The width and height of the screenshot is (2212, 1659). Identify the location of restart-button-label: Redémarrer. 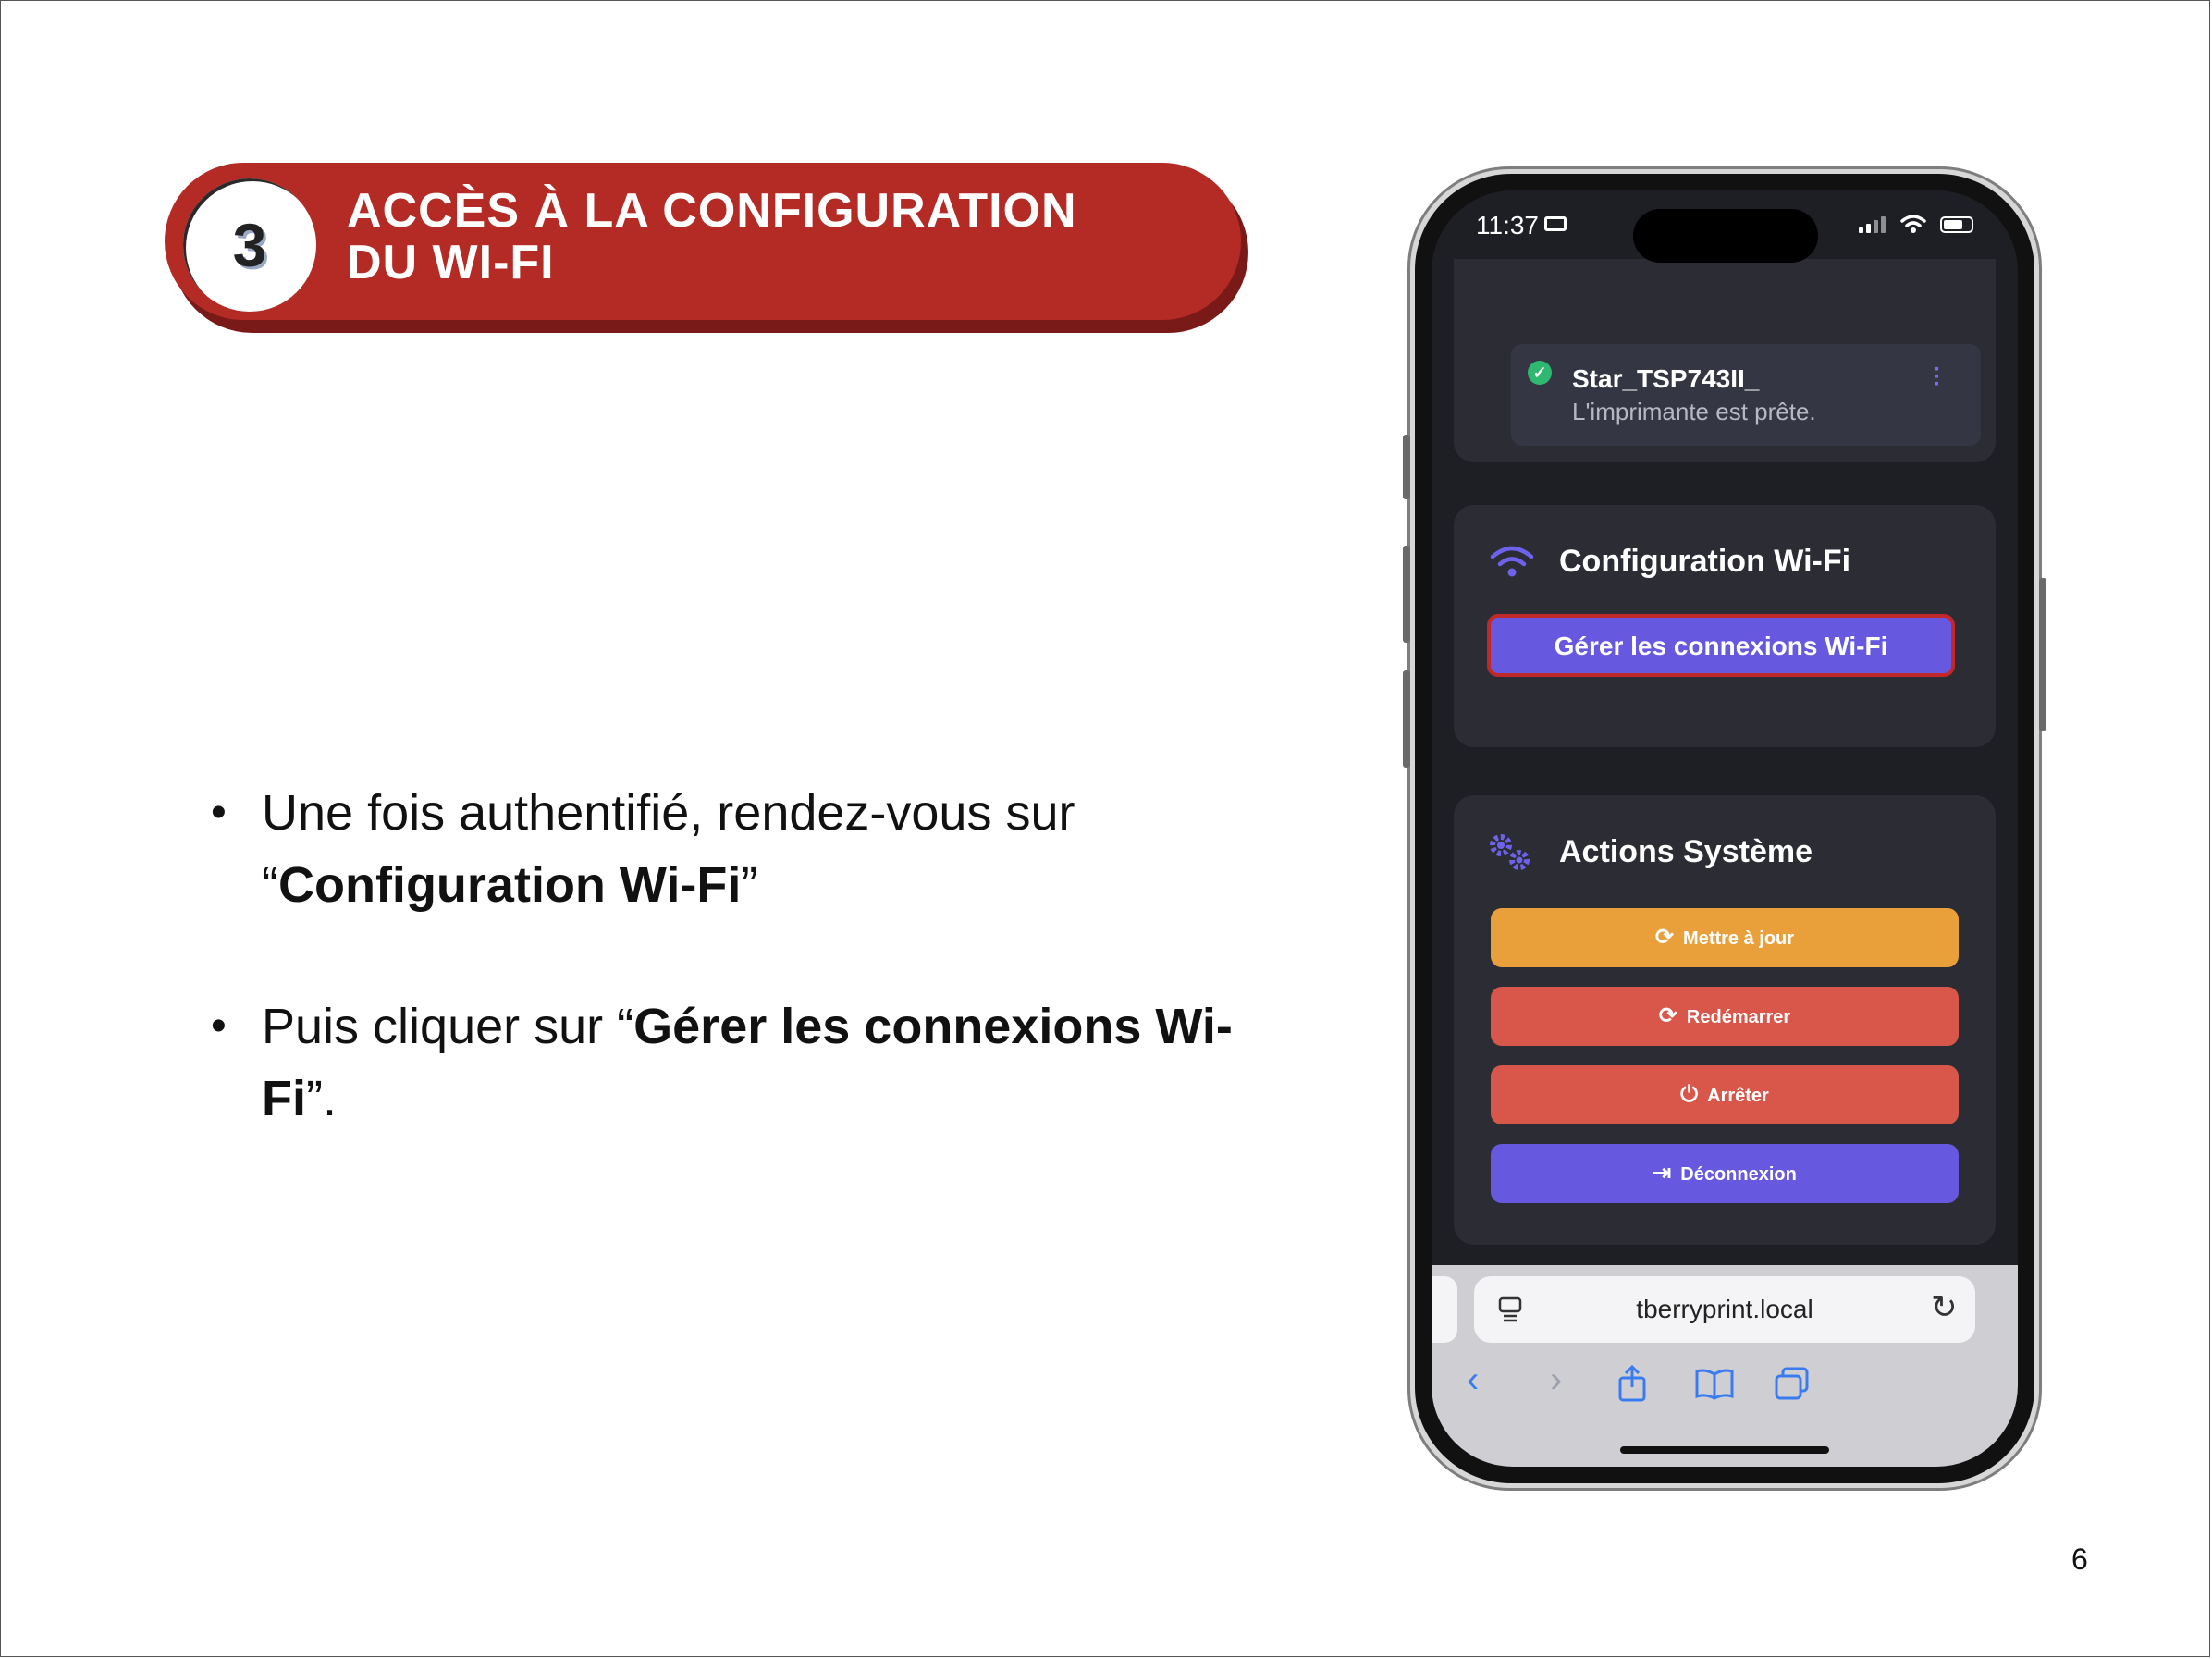
(1739, 1017).